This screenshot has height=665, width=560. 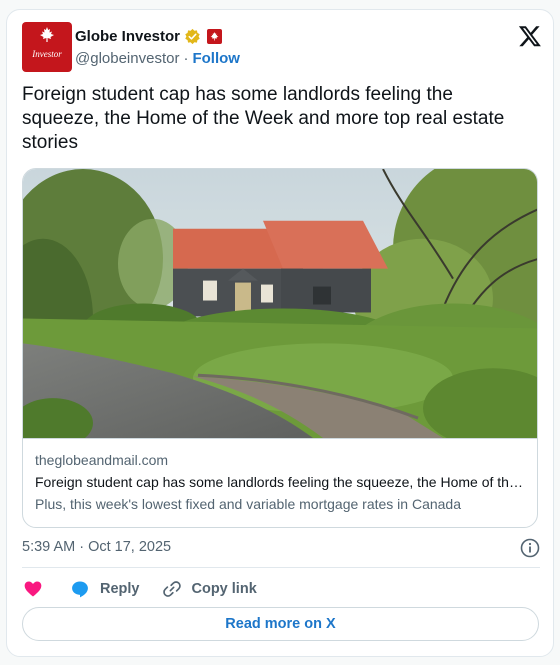 I want to click on post-timestamp: 5:39 AM · Oct 17, 2025, so click(x=96, y=547).